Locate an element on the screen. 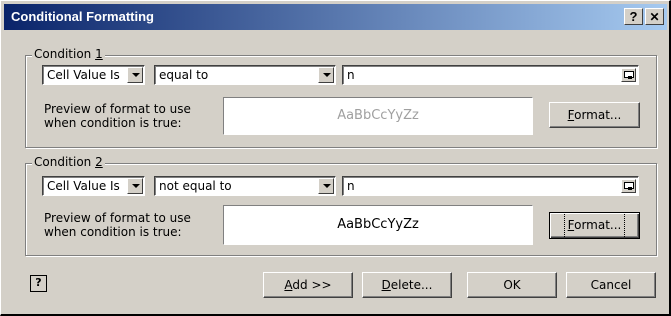 The image size is (671, 316). condition-2-operator-value: not equal to is located at coordinates (195, 186).